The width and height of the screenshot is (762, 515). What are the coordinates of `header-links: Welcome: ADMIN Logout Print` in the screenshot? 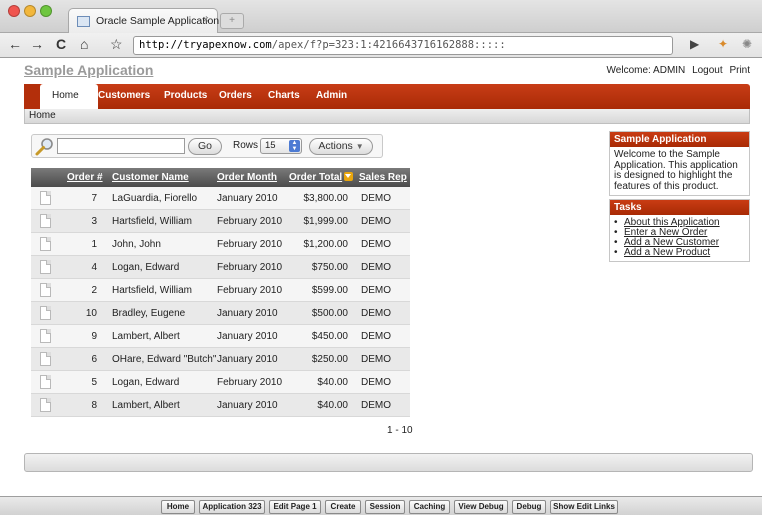 It's located at (676, 70).